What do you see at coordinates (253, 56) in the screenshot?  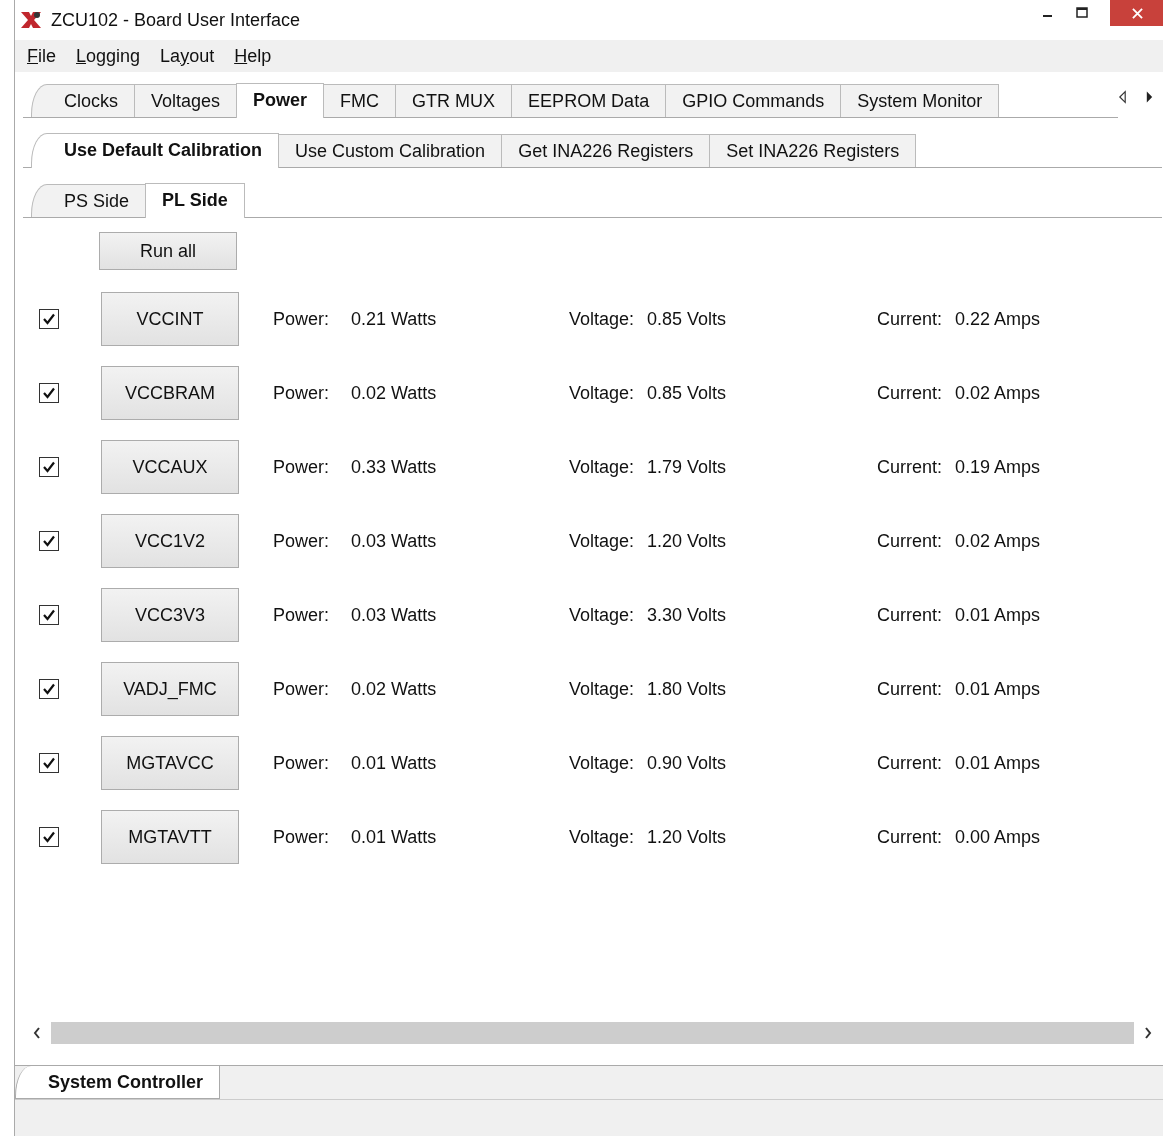 I see `menu-item: Help` at bounding box center [253, 56].